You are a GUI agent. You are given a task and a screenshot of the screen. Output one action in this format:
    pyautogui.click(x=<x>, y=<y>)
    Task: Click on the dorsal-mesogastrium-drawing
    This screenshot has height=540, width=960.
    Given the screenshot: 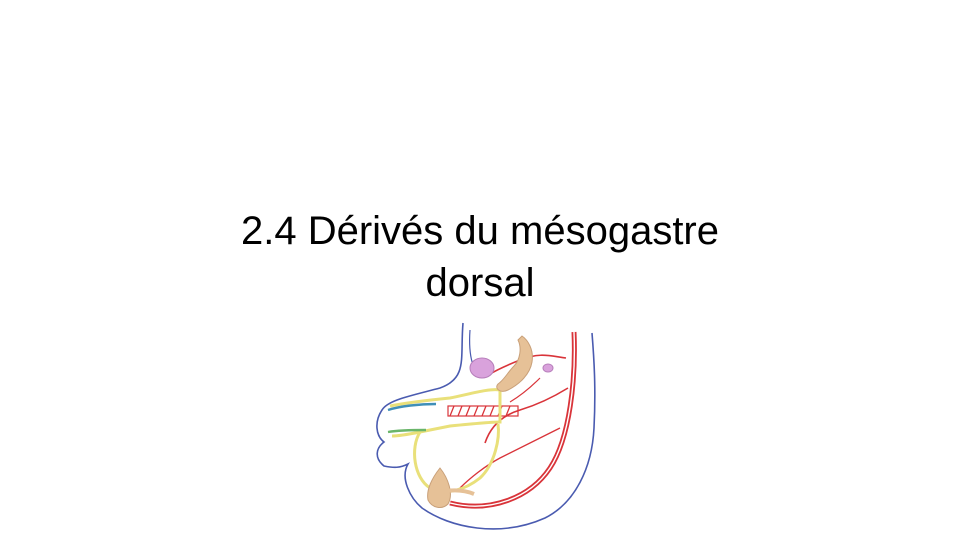 What is the action you would take?
    pyautogui.click(x=486, y=426)
    